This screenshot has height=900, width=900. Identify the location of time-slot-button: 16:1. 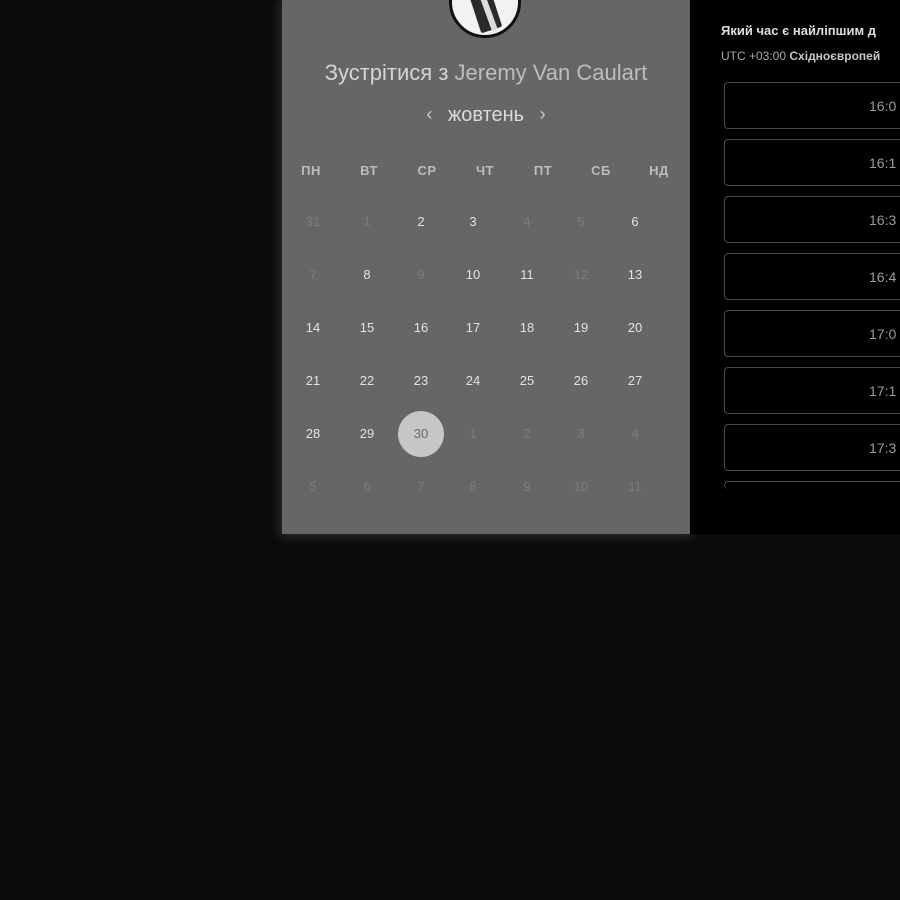
(812, 162).